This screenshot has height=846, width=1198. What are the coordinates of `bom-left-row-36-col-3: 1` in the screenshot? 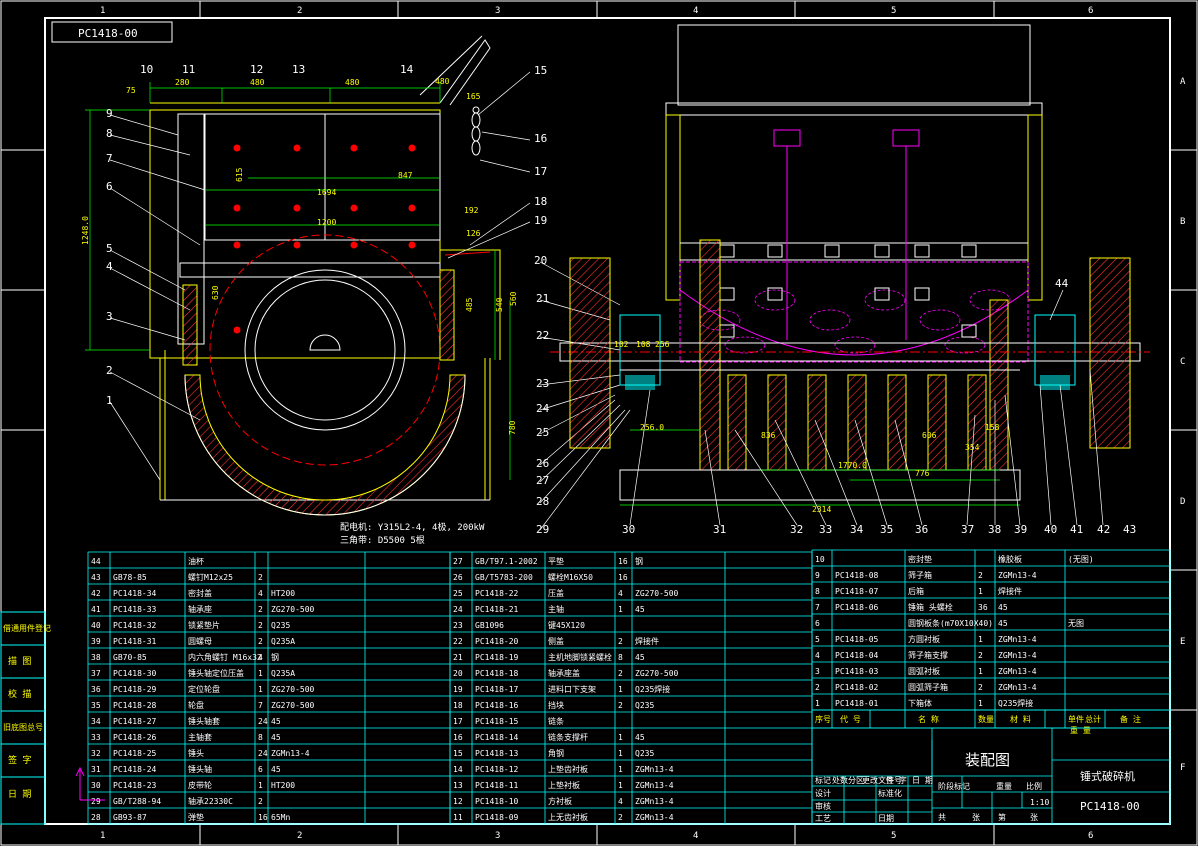 It's located at (260, 689).